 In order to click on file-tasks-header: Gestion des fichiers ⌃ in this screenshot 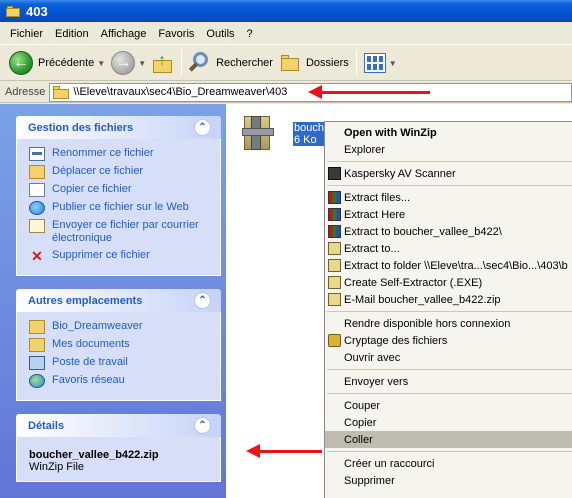, I will do `click(118, 127)`.